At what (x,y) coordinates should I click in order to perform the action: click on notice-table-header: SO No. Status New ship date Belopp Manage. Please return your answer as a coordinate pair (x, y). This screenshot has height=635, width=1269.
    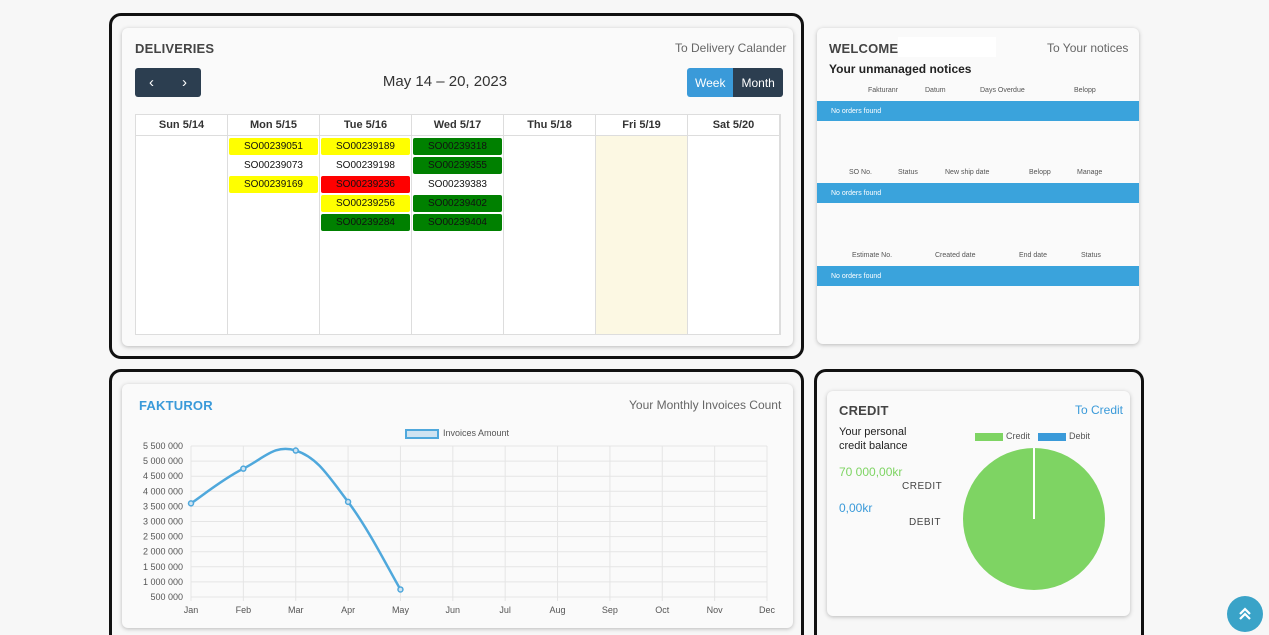
    Looking at the image, I should click on (978, 173).